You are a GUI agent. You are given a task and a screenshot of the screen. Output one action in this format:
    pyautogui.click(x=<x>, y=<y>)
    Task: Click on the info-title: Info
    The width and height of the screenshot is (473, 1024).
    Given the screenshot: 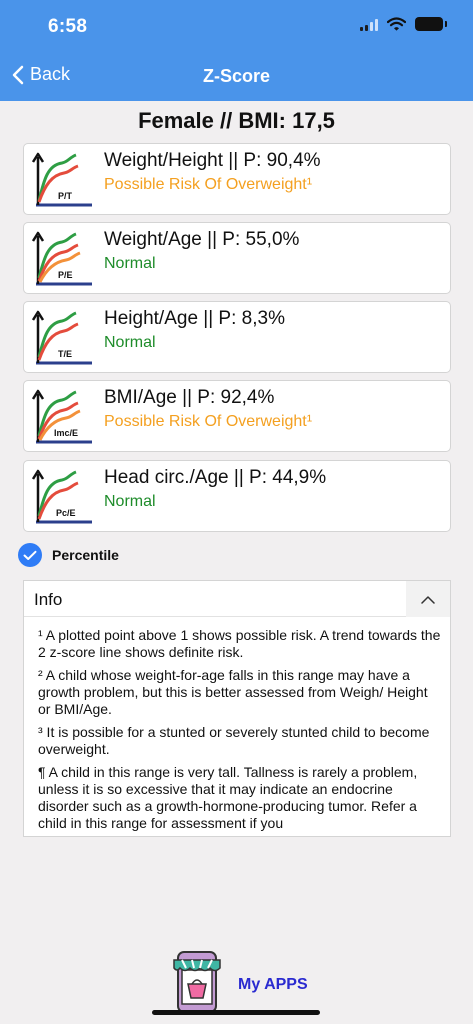 What is the action you would take?
    pyautogui.click(x=48, y=599)
    